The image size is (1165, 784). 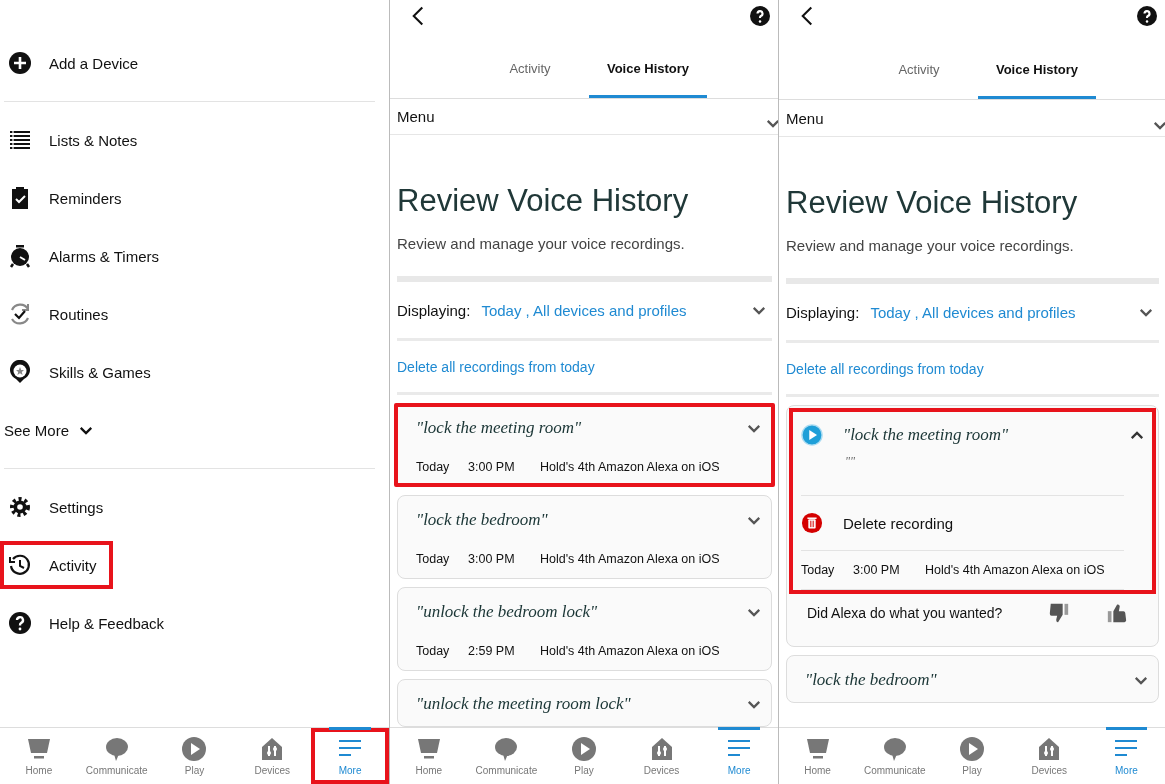 What do you see at coordinates (584, 629) in the screenshot?
I see `recording-card: "unlock the bedroom lock" Today 2:59 PM Hold's 4th Amazon Alexa on iOS` at bounding box center [584, 629].